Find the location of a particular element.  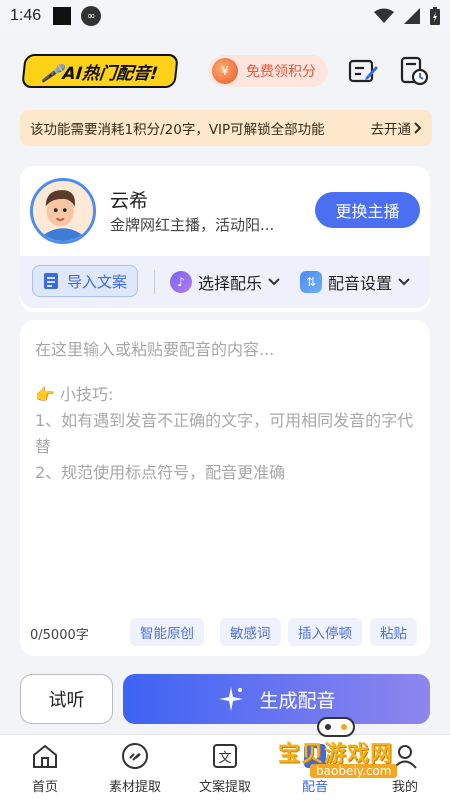

tab-text-extract: 文 文案提取 is located at coordinates (225, 767).